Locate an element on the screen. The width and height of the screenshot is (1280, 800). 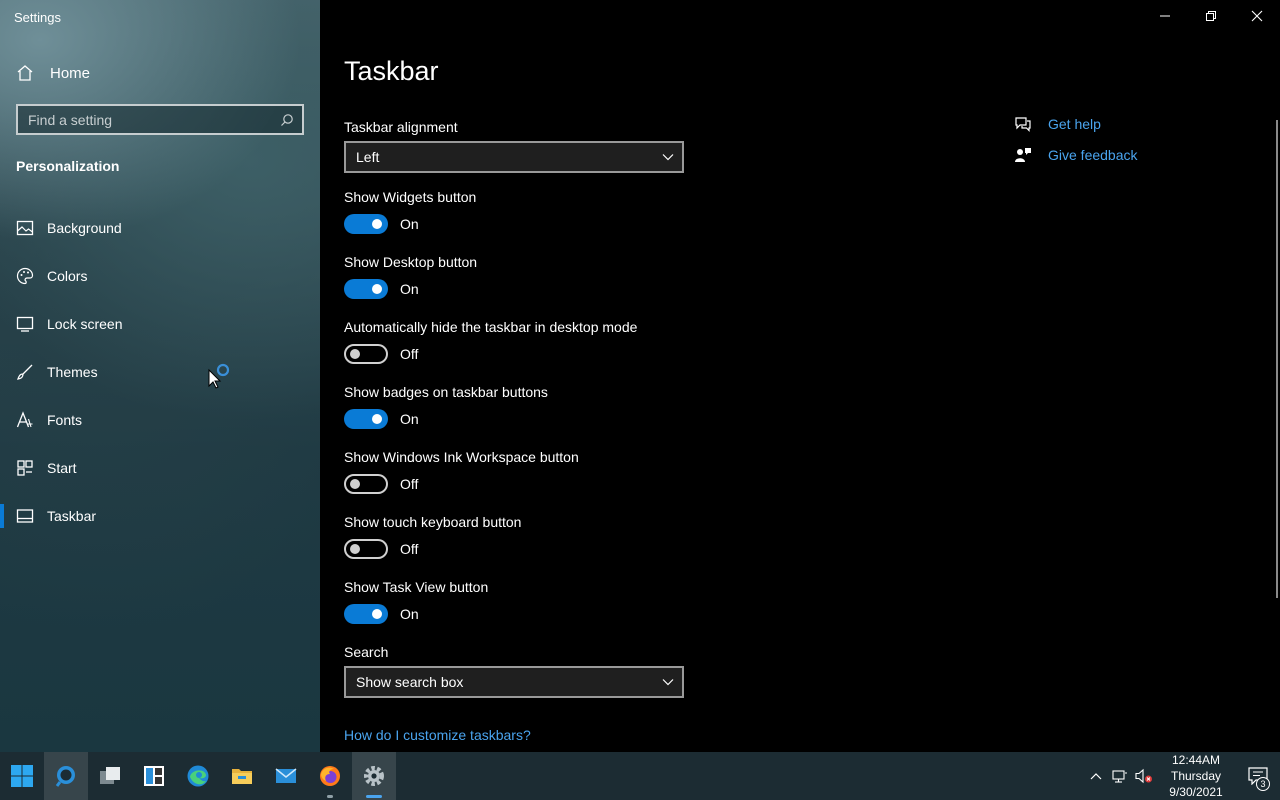
widgets-button is located at coordinates (154, 776).